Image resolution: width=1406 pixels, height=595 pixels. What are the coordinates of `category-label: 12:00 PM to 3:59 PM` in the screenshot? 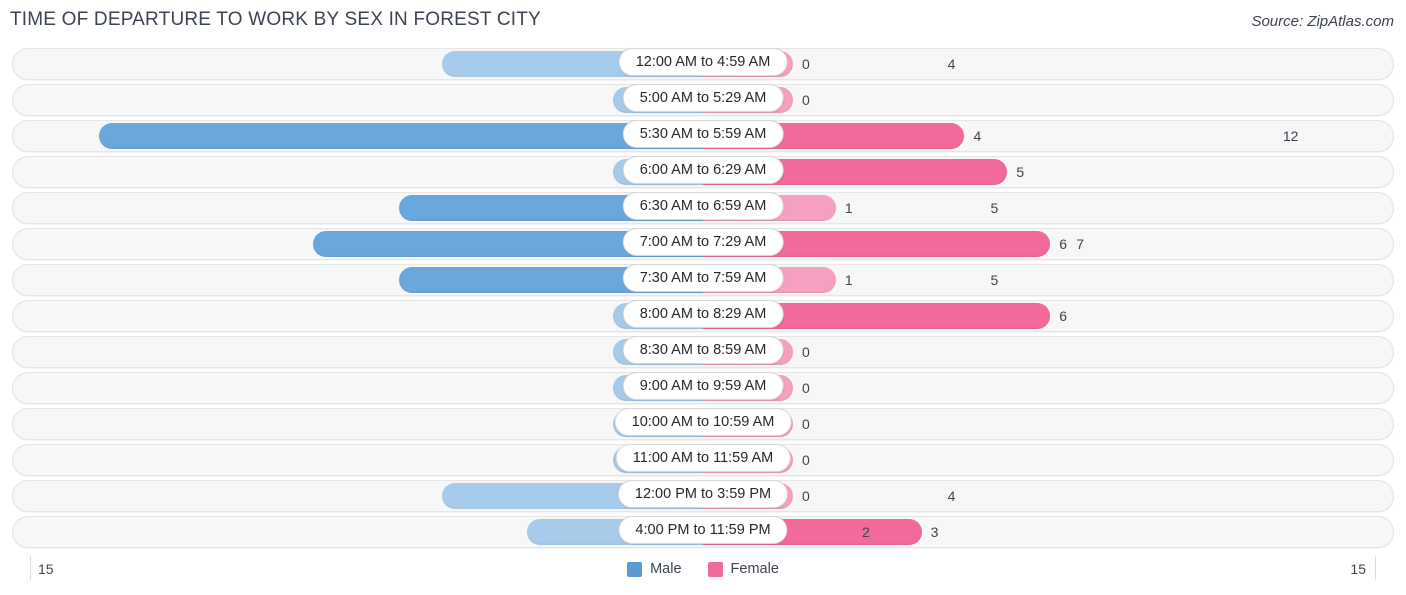 It's located at (703, 494).